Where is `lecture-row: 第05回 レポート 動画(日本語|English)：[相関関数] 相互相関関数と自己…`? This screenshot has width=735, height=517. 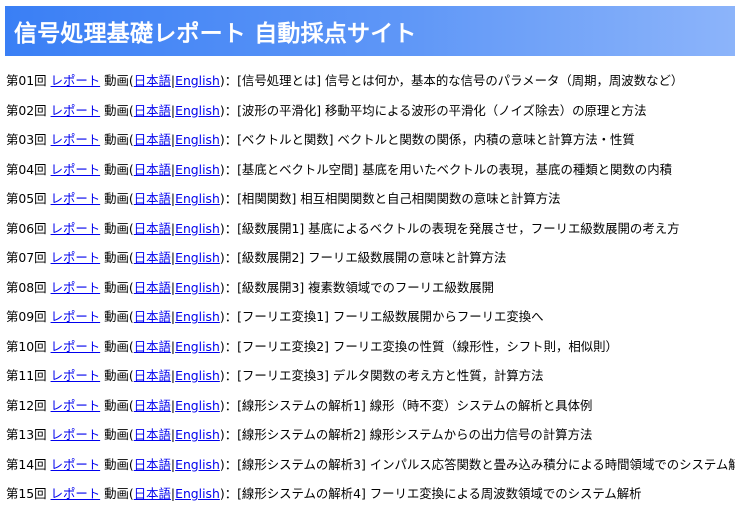
lecture-row: 第05回 レポート 動画(日本語|English)：[相関関数] 相互相関関数と自己… is located at coordinates (370, 203).